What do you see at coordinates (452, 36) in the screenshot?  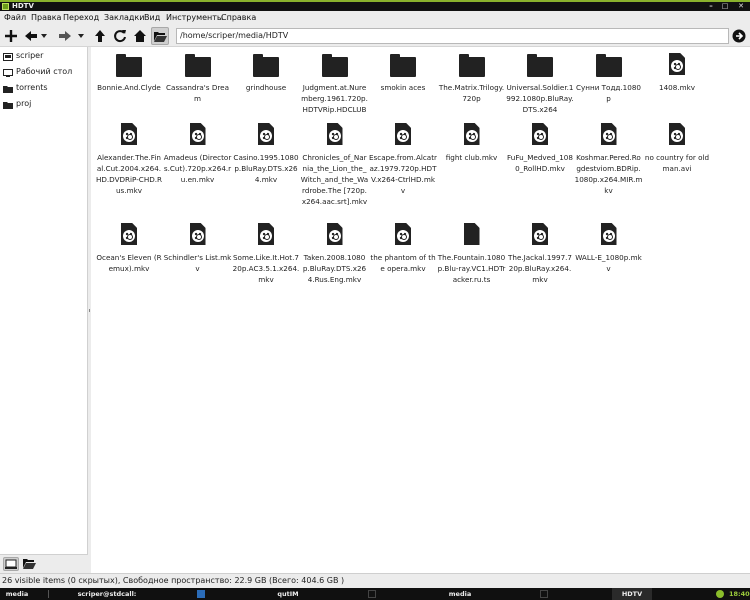 I see `path-input: /home/scriper/media/HDTV` at bounding box center [452, 36].